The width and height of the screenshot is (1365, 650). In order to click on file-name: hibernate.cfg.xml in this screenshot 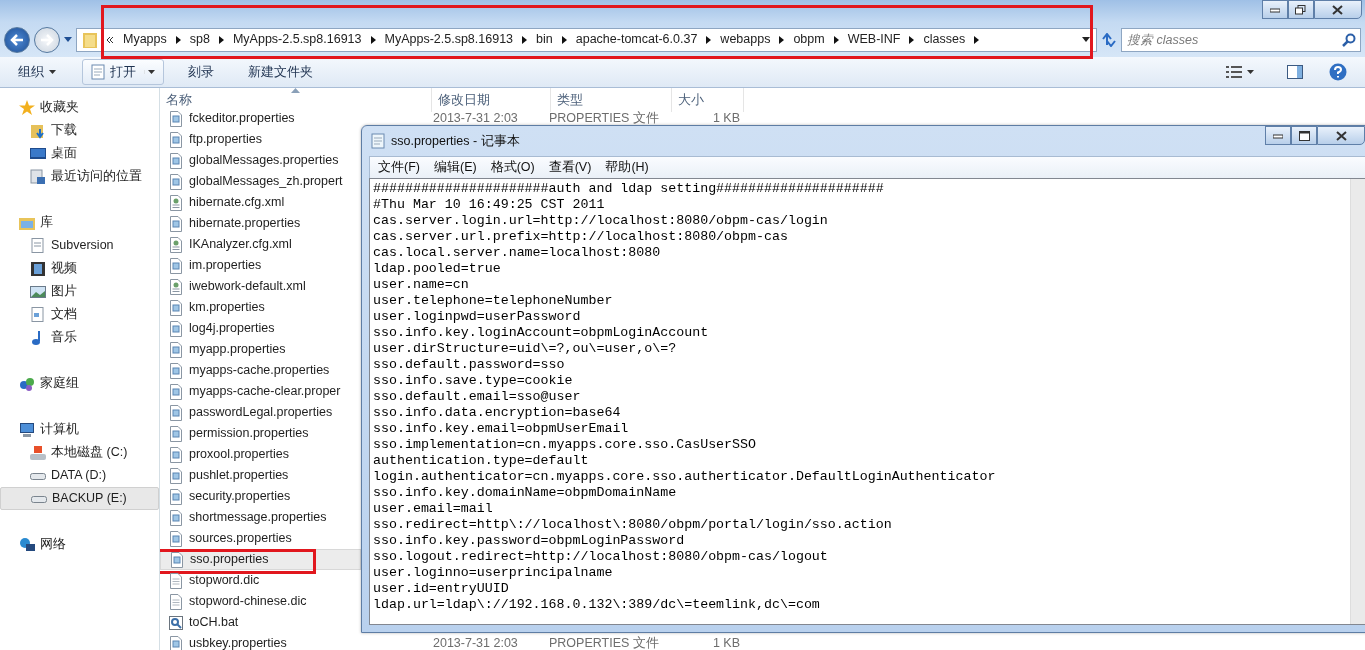, I will do `click(237, 202)`.